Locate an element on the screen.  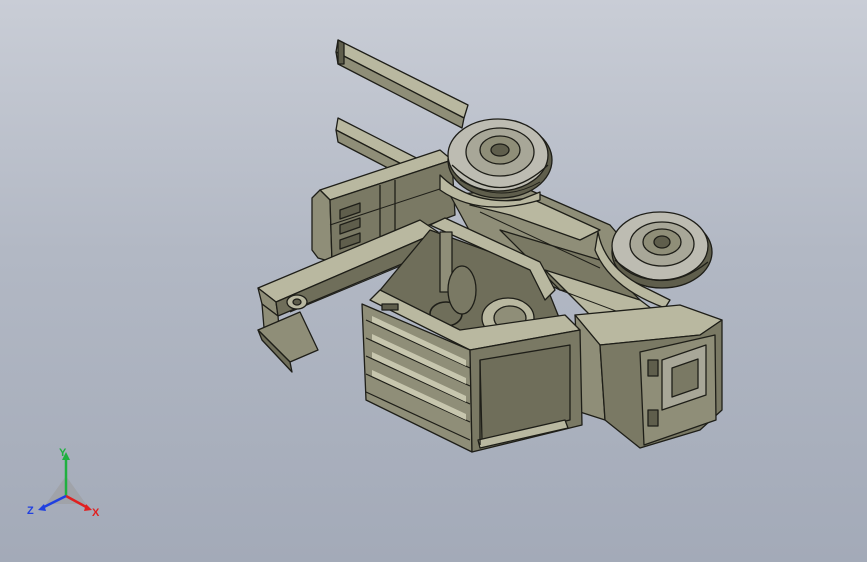
axis-triad: Y X Z is located at coordinates (63, 483).